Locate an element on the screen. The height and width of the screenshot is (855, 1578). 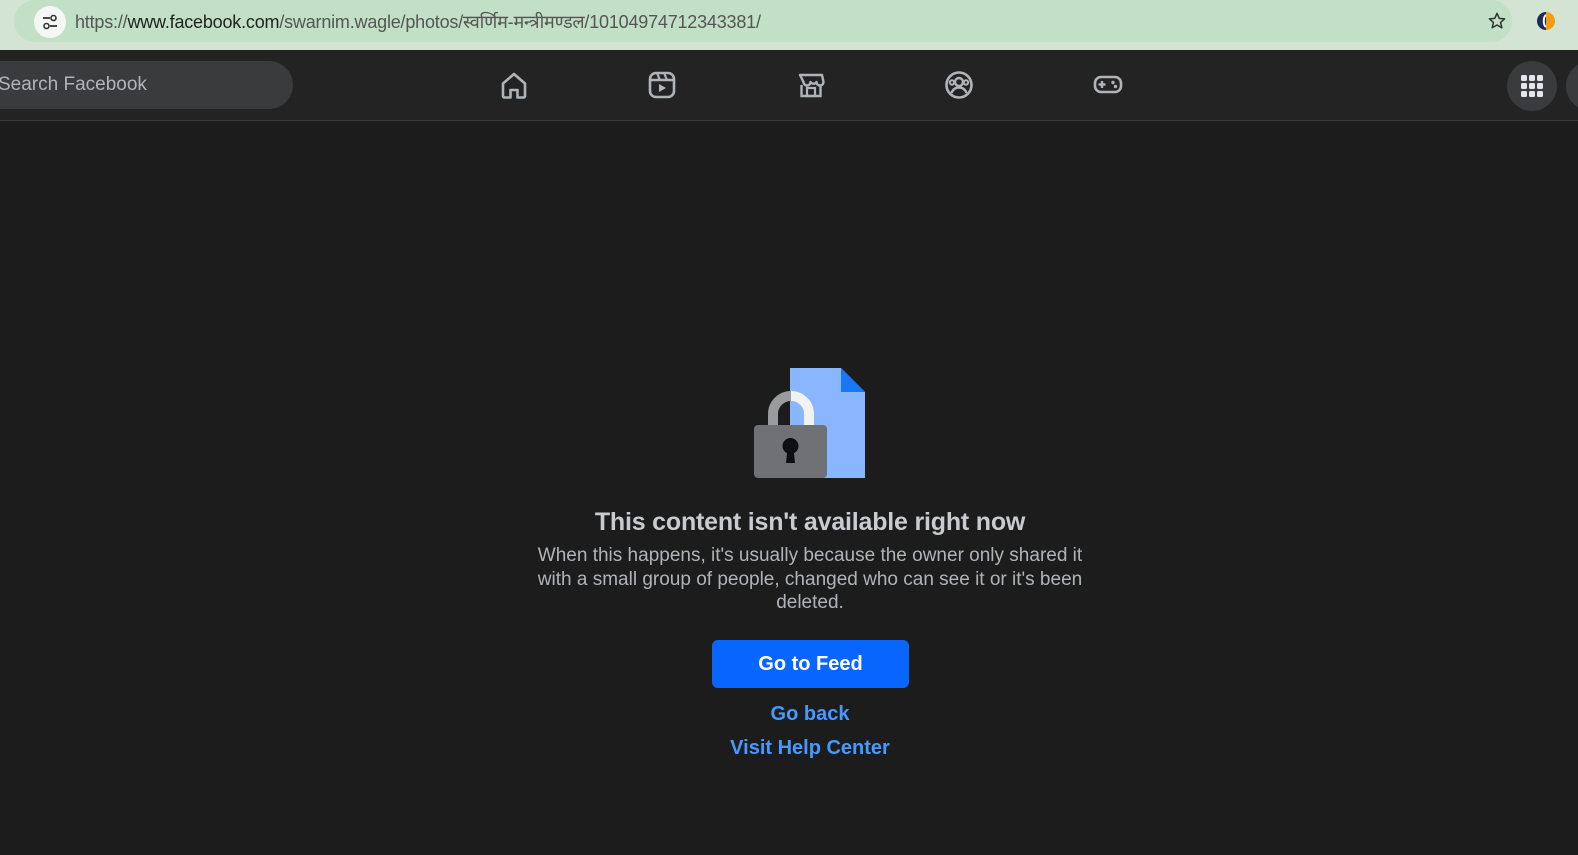
url-host: www.facebook.com is located at coordinates (203, 22).